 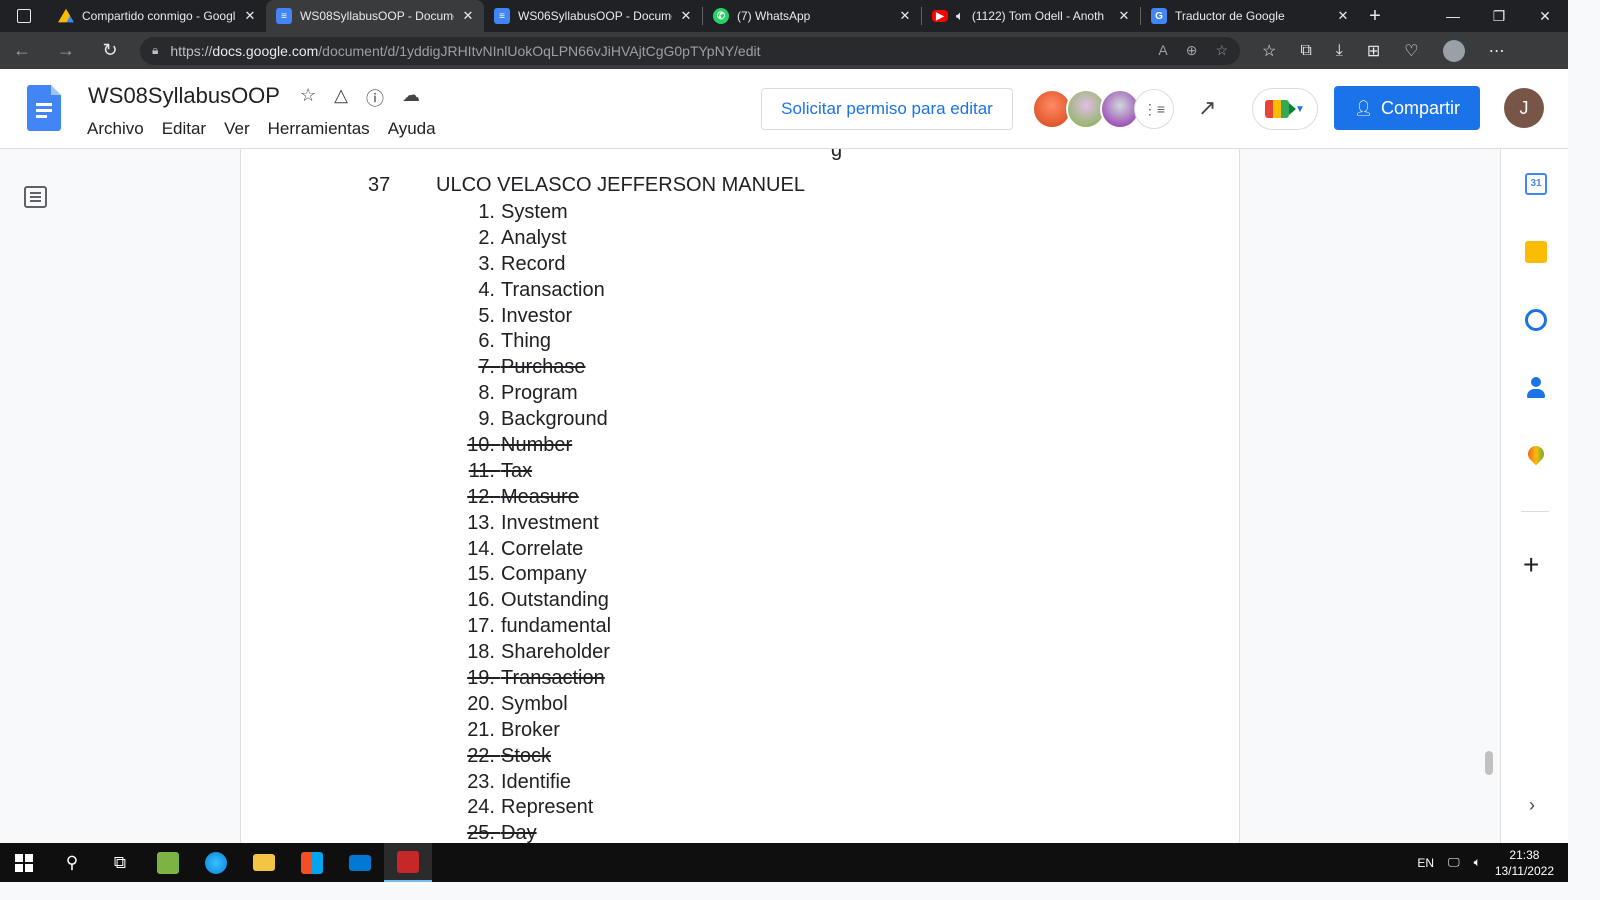 I want to click on list-item-text: Program, so click(x=539, y=393).